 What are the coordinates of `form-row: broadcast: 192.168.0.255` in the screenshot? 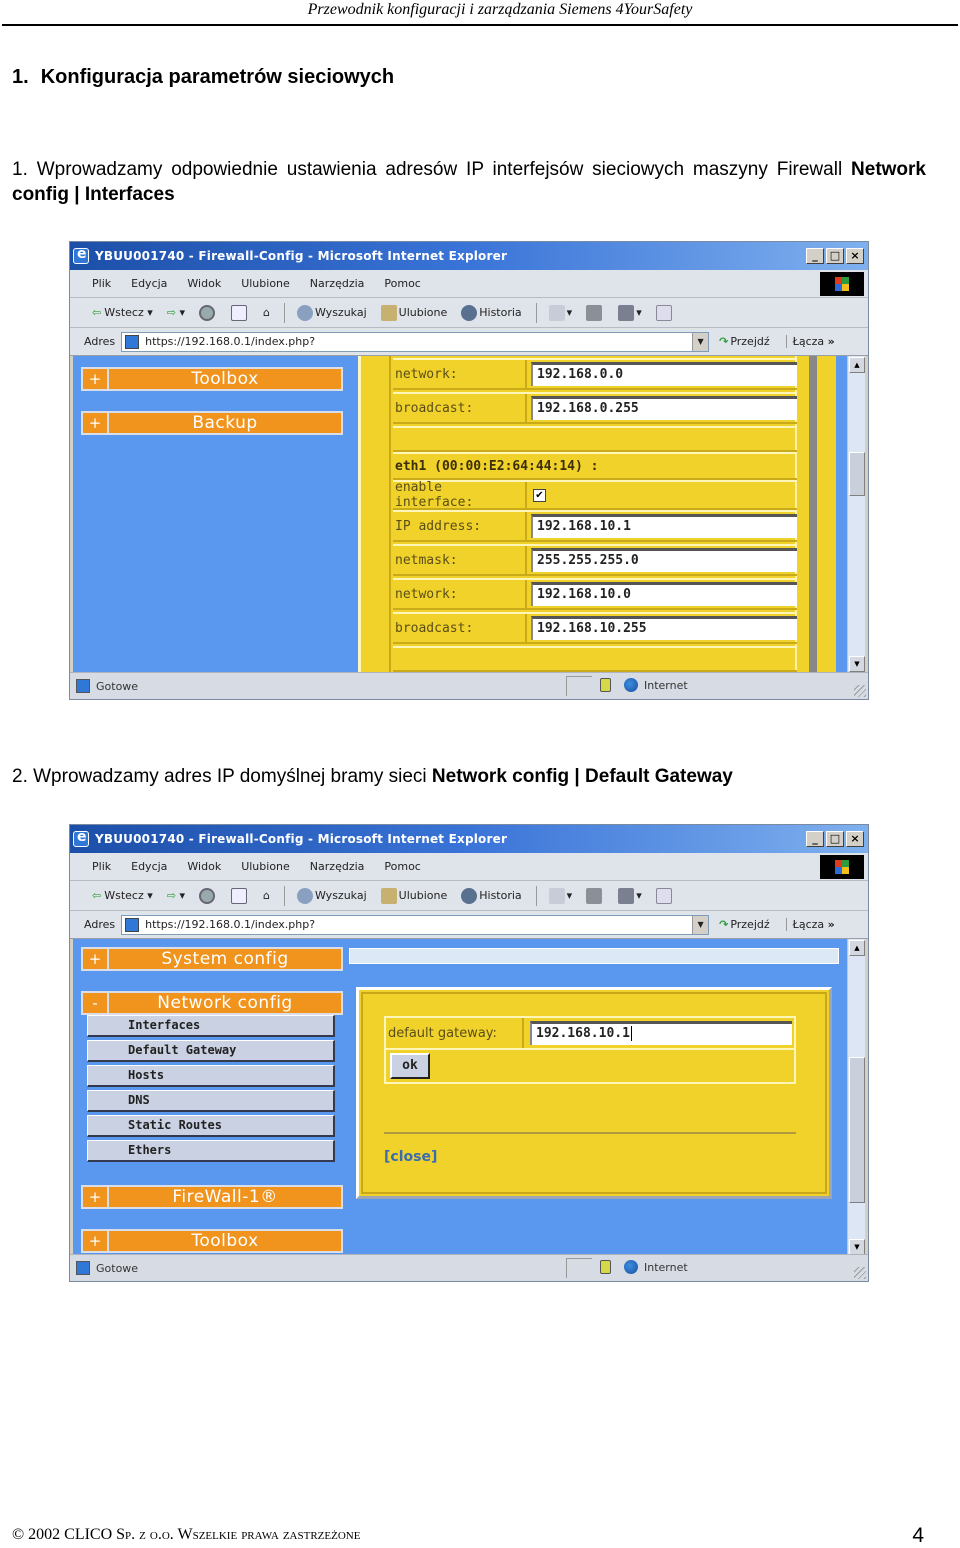 It's located at (595, 408).